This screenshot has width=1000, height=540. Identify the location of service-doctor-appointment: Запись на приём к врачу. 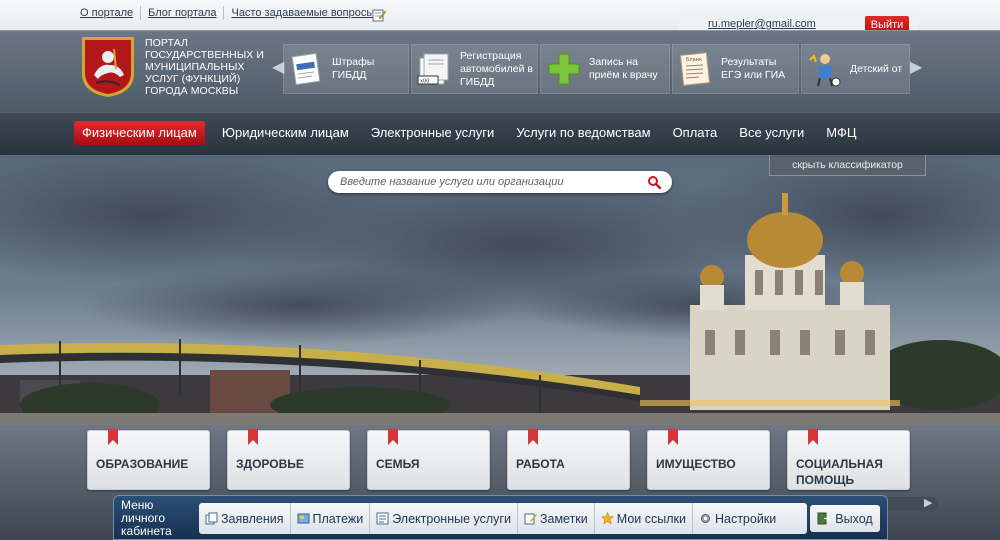
(605, 69).